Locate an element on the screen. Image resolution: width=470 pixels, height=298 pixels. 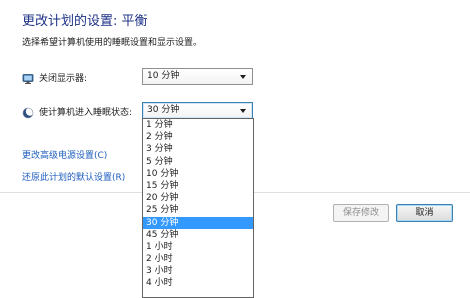
display-off-select: 10 分钟 is located at coordinates (197, 76).